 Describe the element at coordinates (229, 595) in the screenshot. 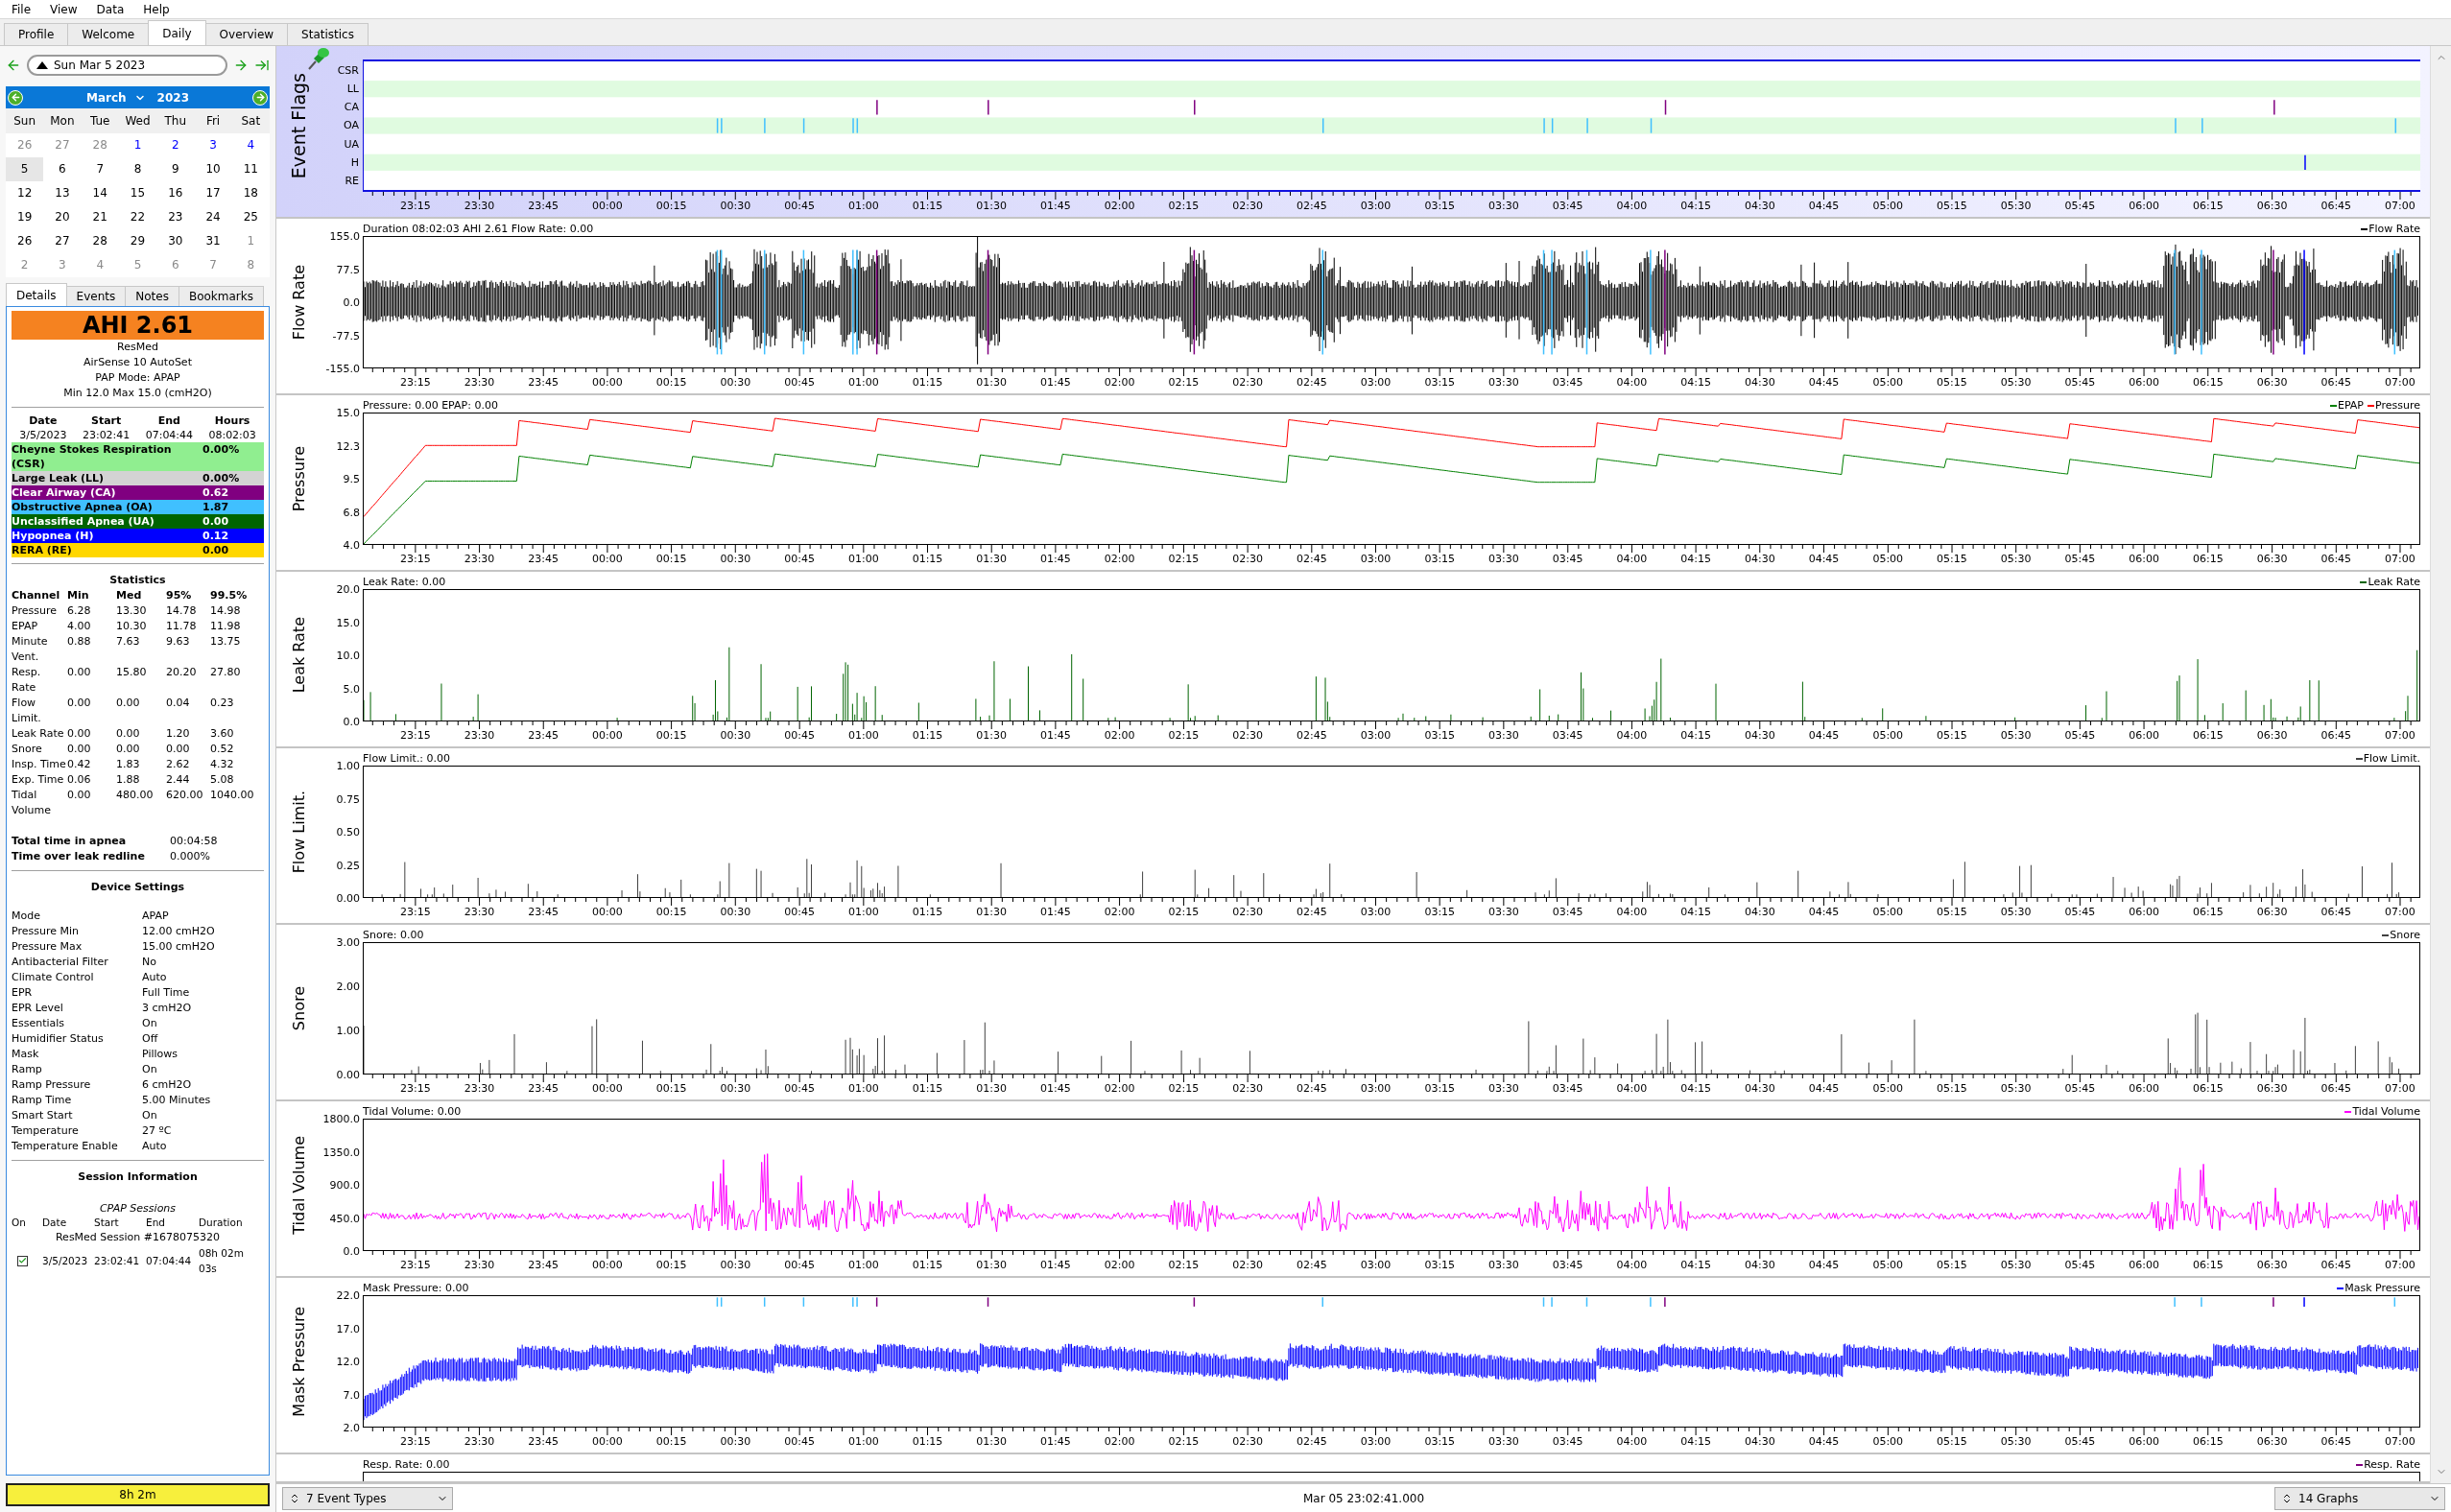

I see `column-header: 99.5%` at that location.